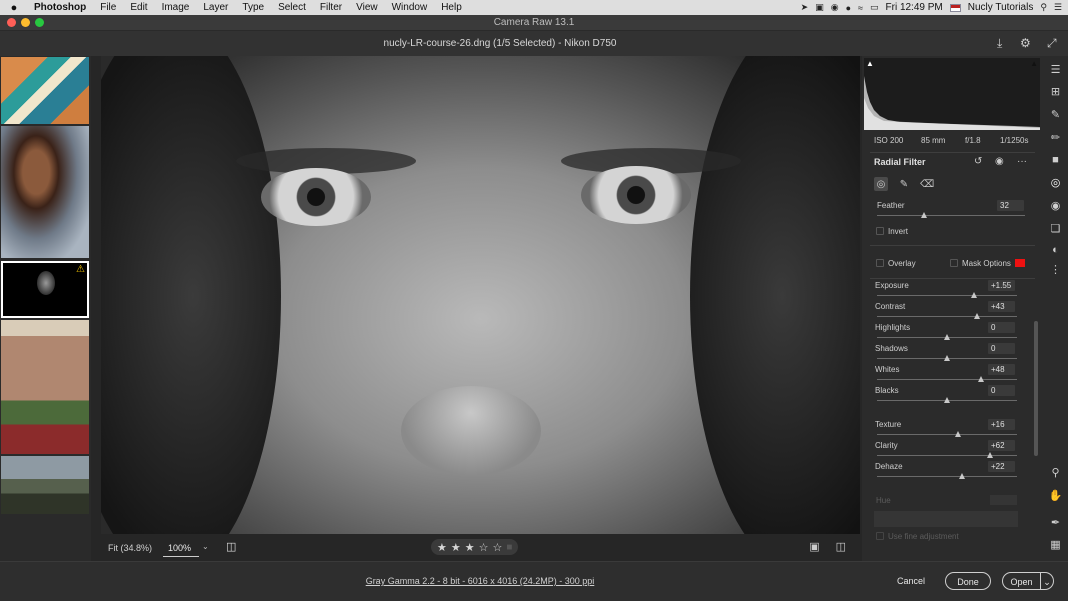  Describe the element at coordinates (1036, 388) in the screenshot. I see `panel-scrollbar` at that location.